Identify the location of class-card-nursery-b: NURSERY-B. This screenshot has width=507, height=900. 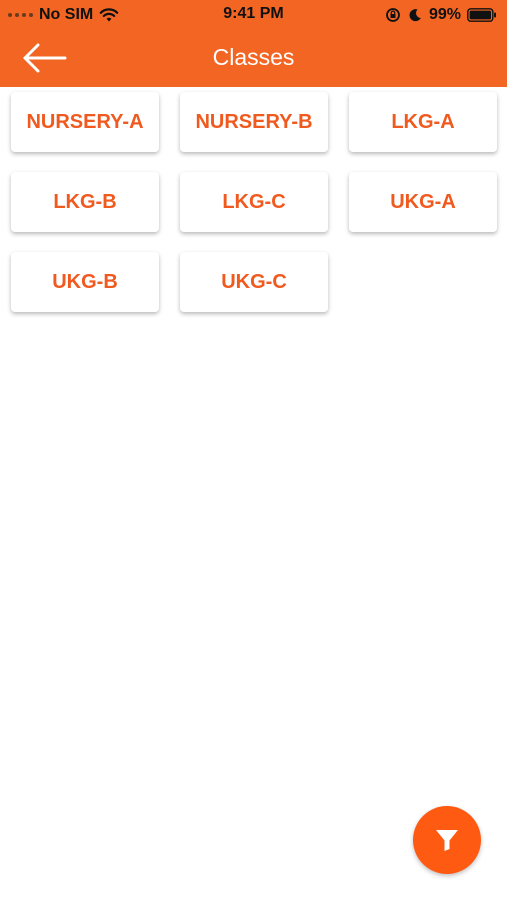
(254, 122).